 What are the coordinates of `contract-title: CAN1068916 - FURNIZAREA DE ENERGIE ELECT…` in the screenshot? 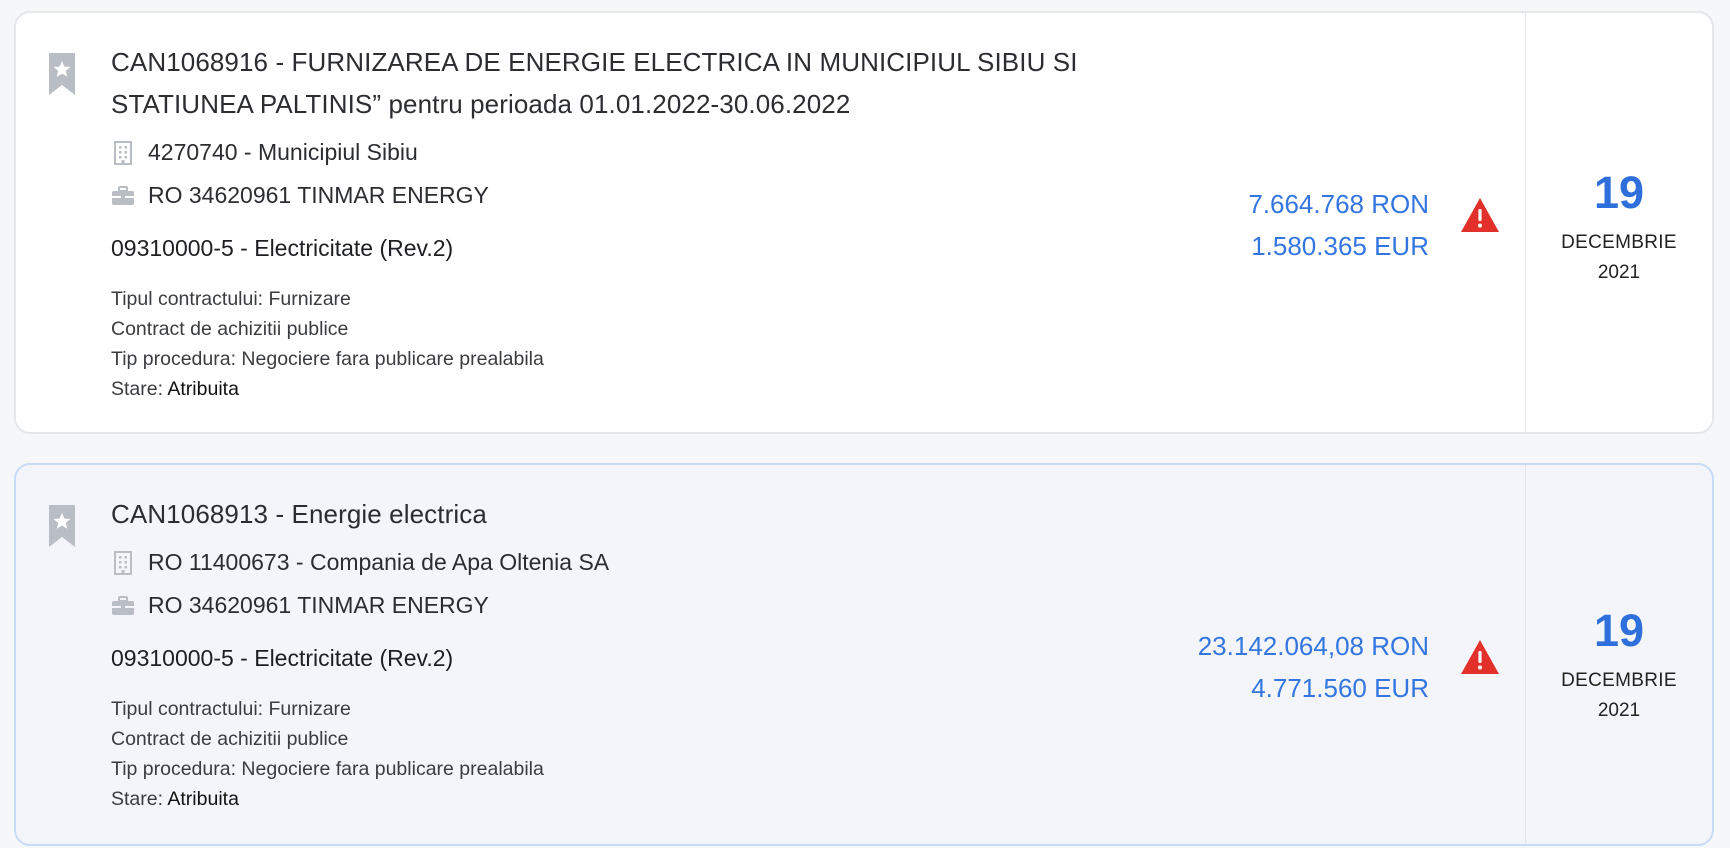 It's located at (621, 83).